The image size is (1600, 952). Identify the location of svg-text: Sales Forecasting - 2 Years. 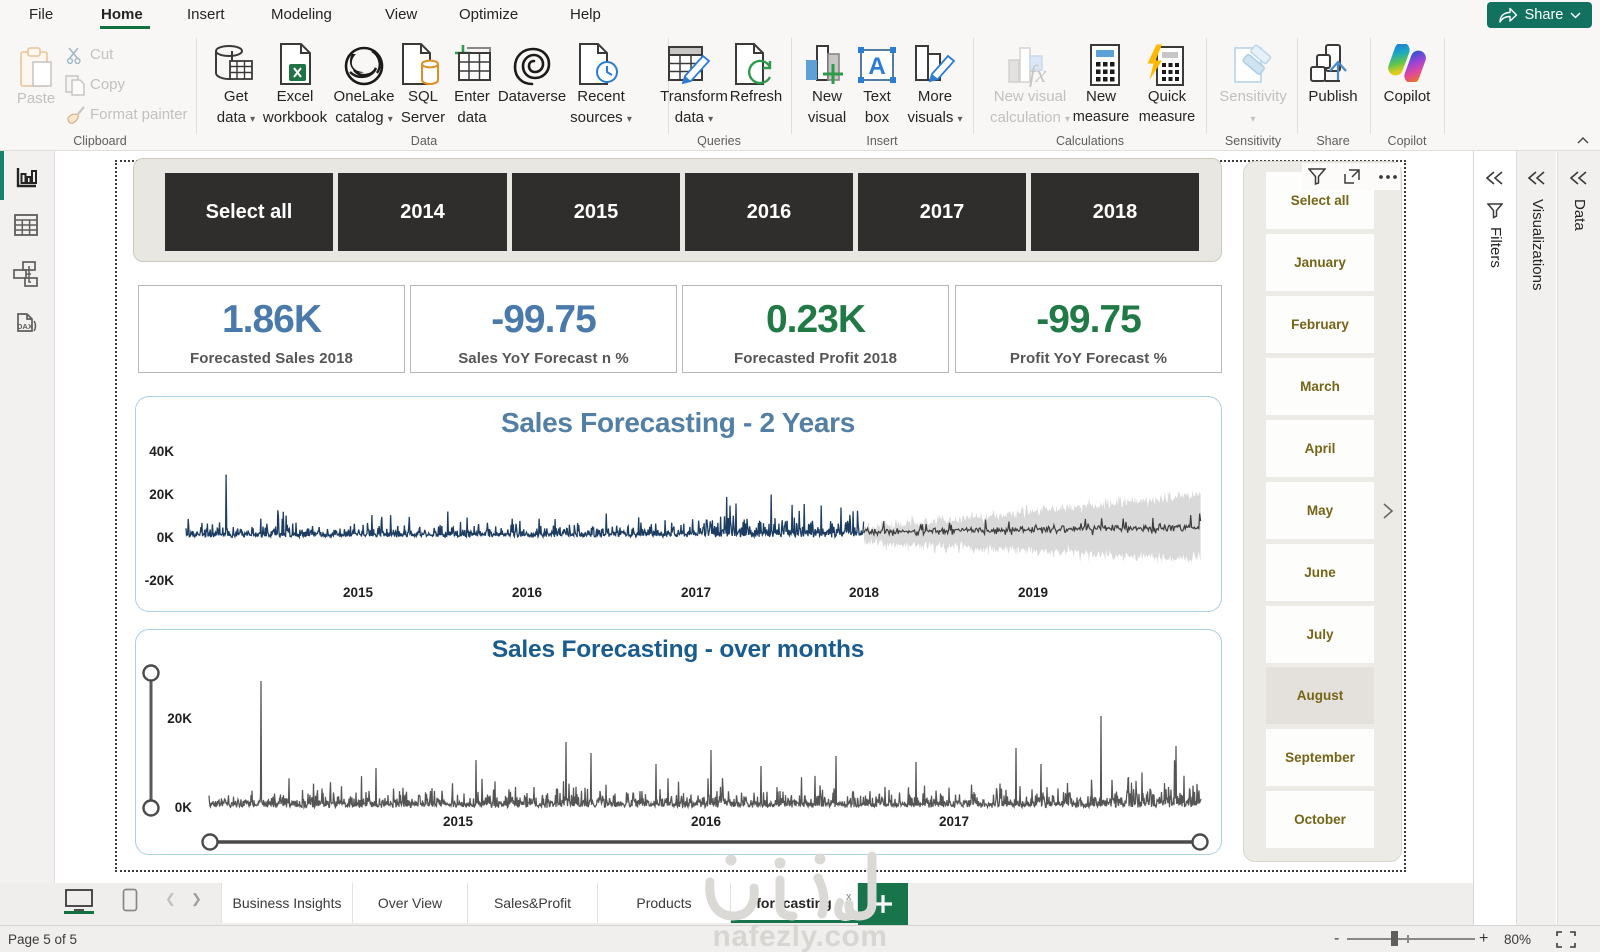
(678, 422).